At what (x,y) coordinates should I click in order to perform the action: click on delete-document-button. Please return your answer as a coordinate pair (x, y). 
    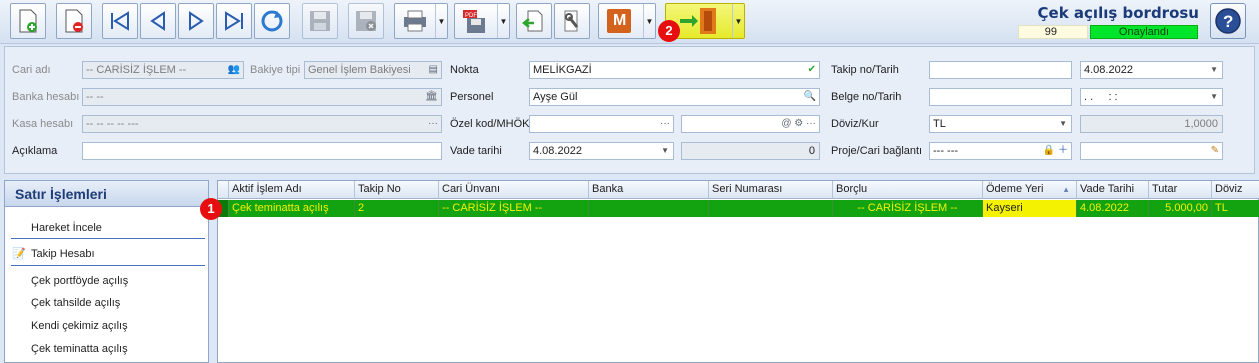
    Looking at the image, I should click on (74, 21).